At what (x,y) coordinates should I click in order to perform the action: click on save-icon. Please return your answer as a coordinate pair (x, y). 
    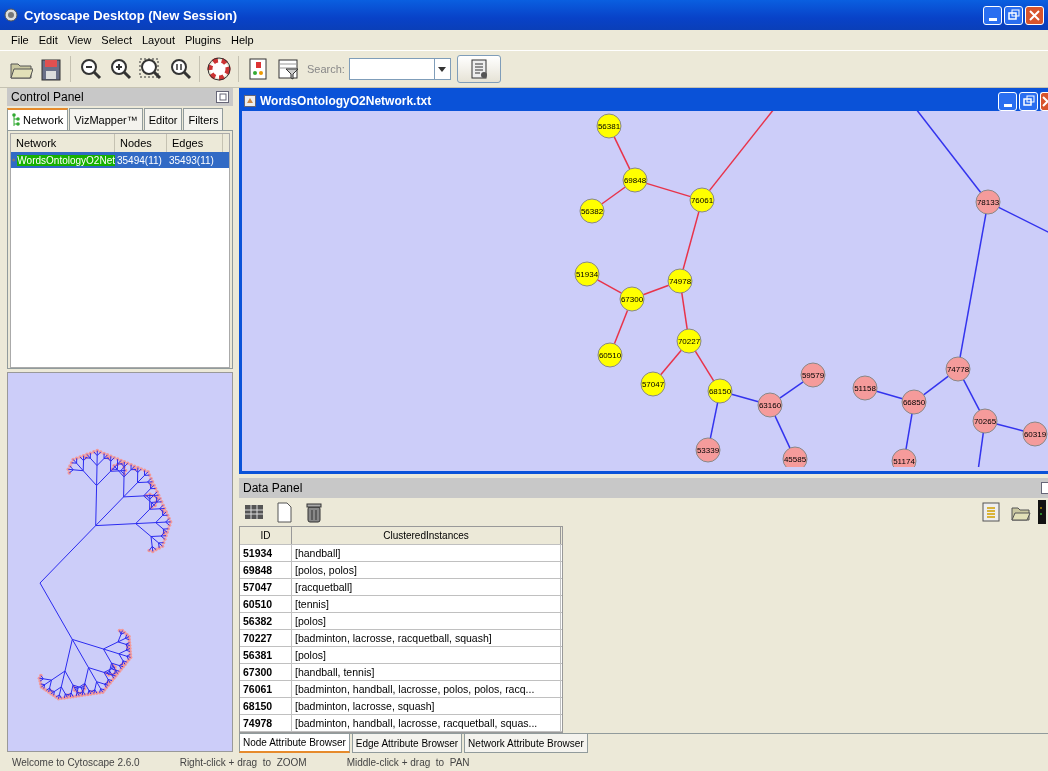
    Looking at the image, I should click on (51, 69).